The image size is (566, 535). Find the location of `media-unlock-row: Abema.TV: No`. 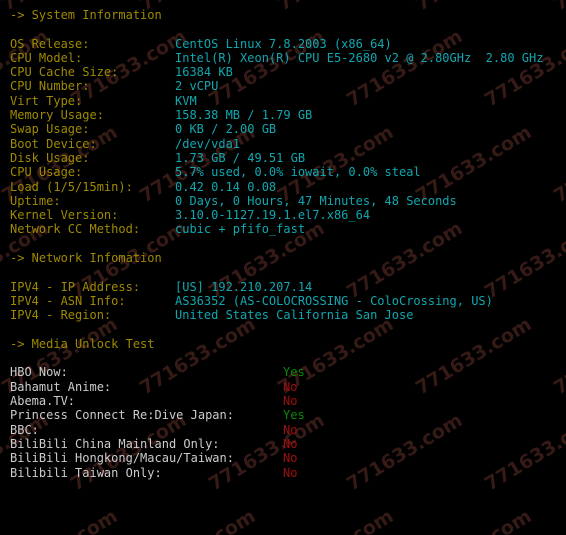

media-unlock-row: Abema.TV: No is located at coordinates (288, 401).